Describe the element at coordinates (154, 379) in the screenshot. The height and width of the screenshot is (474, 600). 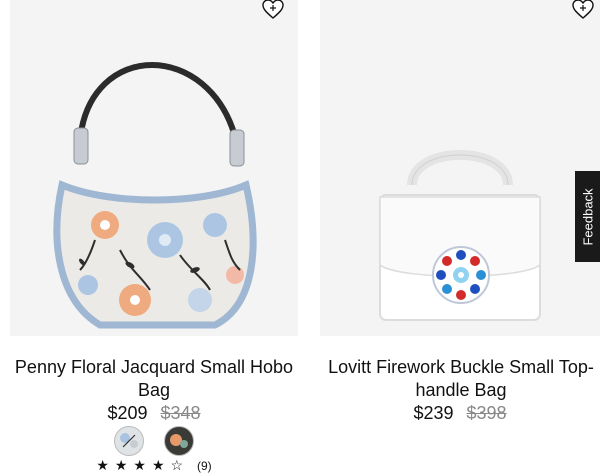
I see `product-title: Penny Floral Jacquard Small Hobo Bag` at that location.